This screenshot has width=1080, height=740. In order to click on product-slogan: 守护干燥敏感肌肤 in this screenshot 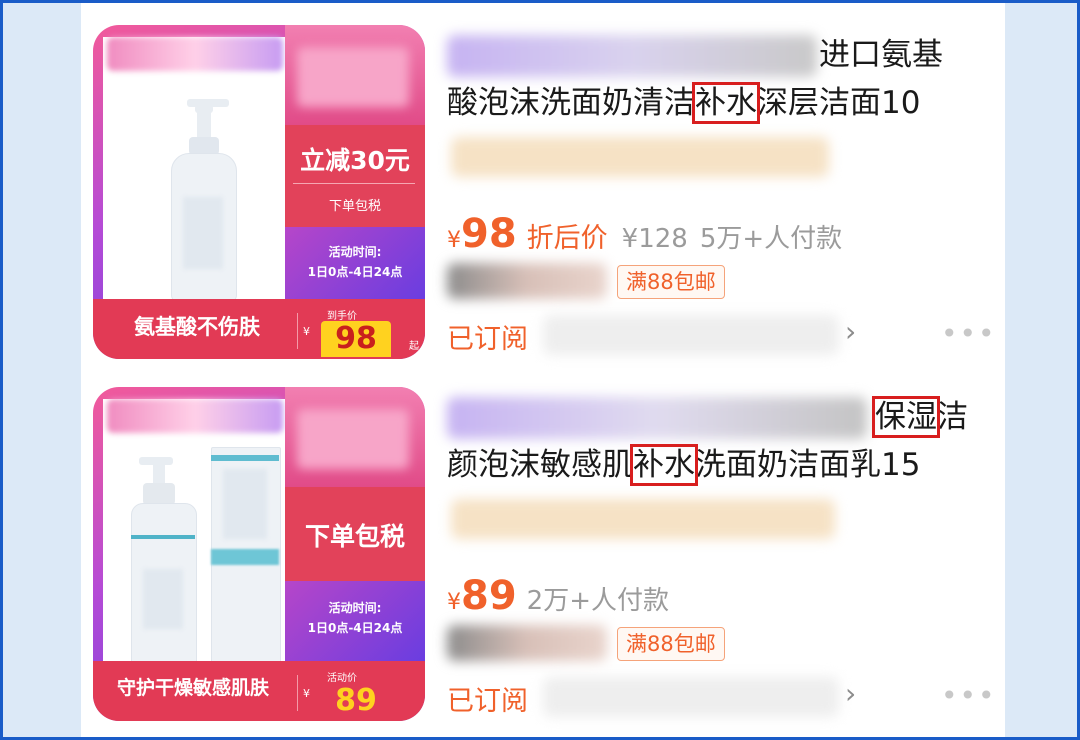, I will do `click(192, 688)`.